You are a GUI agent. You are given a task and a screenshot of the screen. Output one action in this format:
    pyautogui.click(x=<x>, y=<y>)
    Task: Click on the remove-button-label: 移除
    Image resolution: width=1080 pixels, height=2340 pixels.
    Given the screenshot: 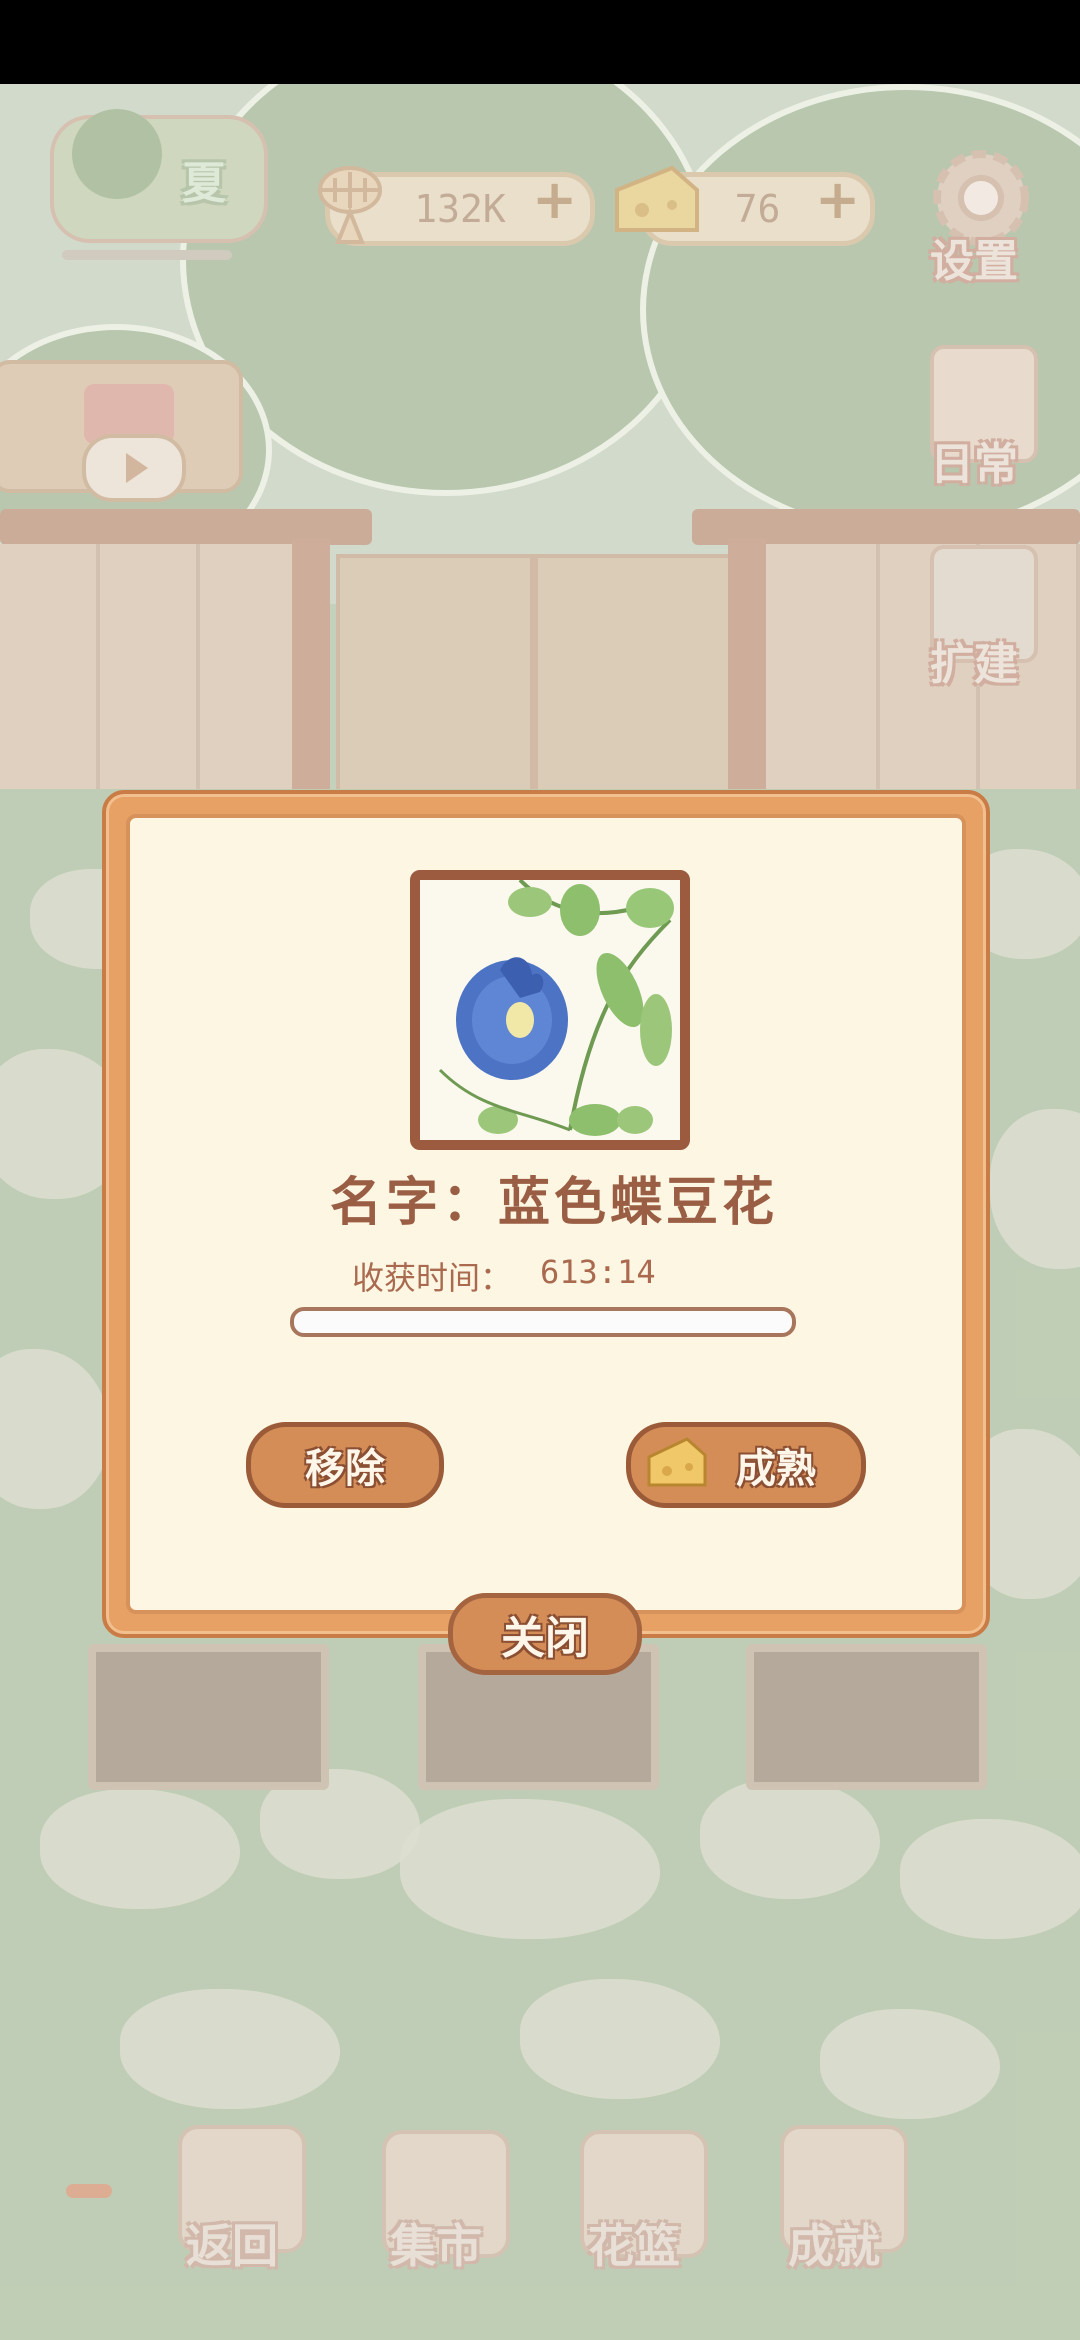 What is the action you would take?
    pyautogui.click(x=345, y=1469)
    